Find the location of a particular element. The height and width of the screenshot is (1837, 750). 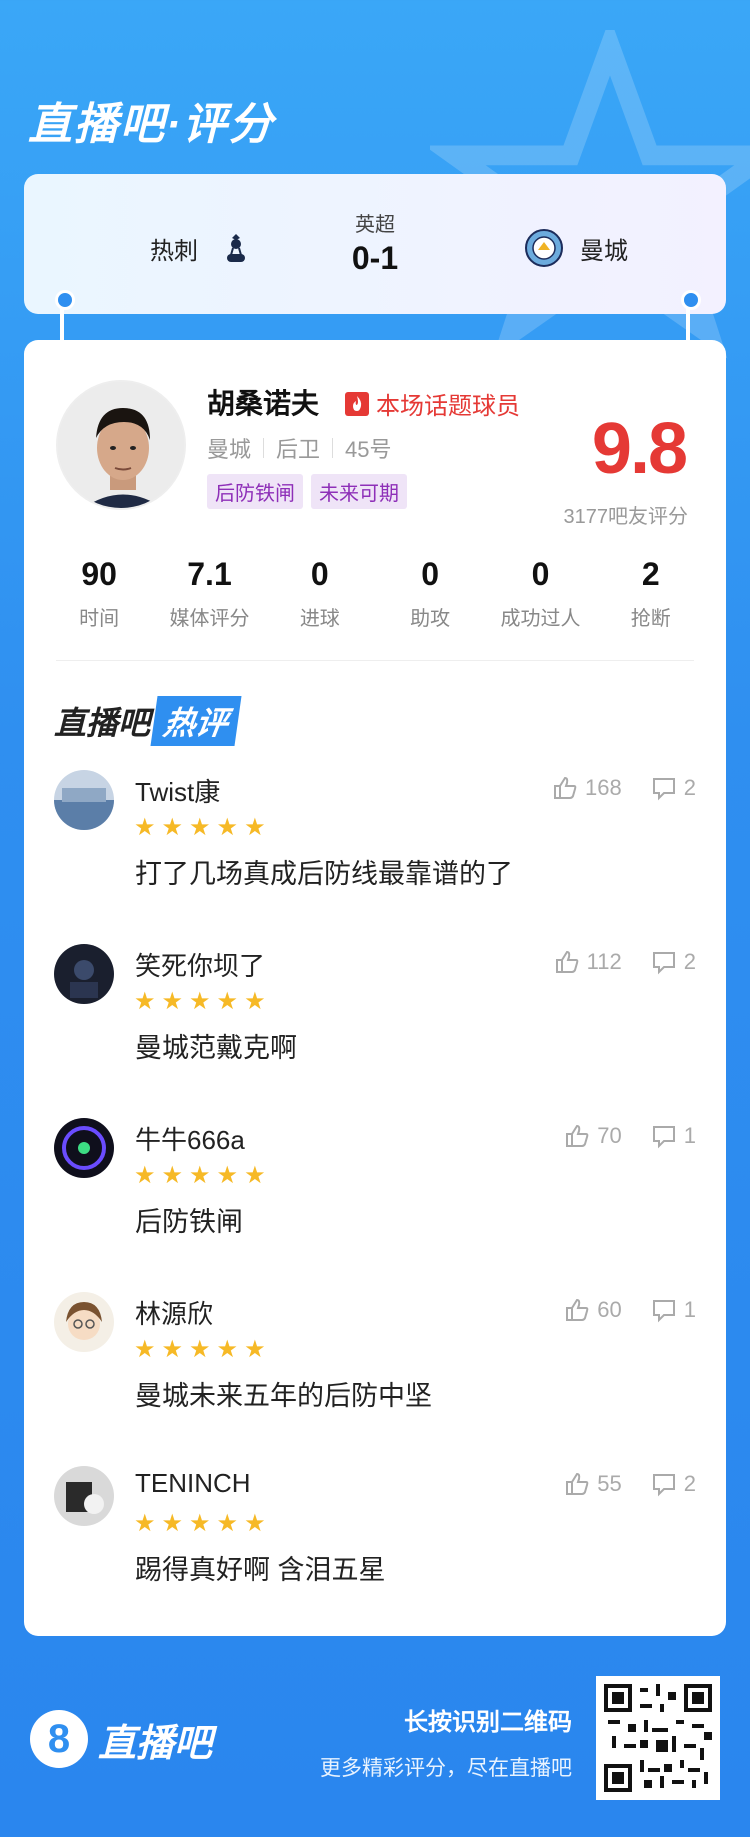

comment-text: 打了几场真成后防线最靠谱的了 is located at coordinates (324, 874).